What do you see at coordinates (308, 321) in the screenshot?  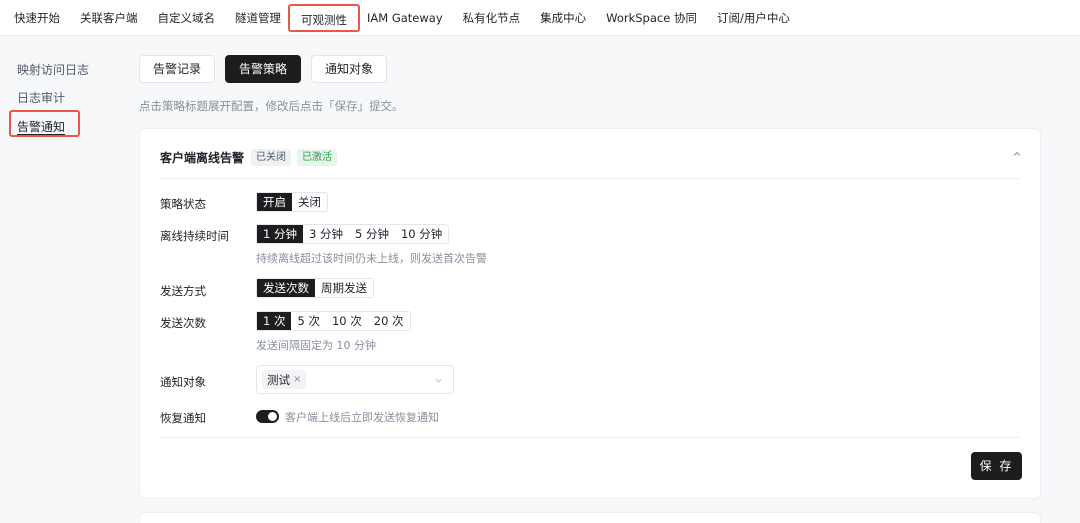 I see `count-option-5: 5 次` at bounding box center [308, 321].